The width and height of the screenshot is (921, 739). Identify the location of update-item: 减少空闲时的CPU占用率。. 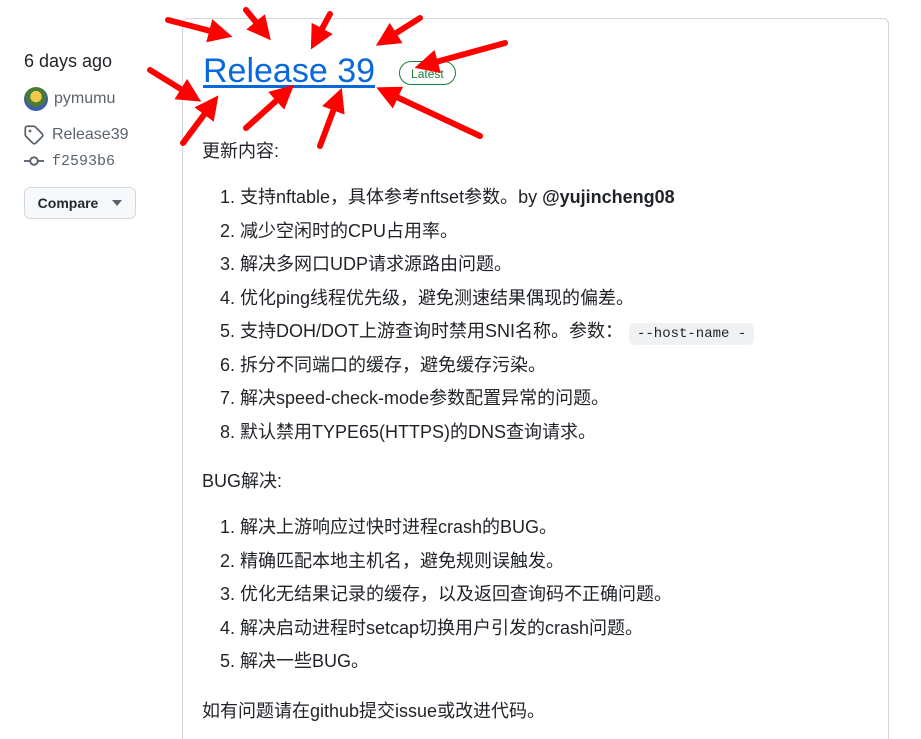
(561, 236).